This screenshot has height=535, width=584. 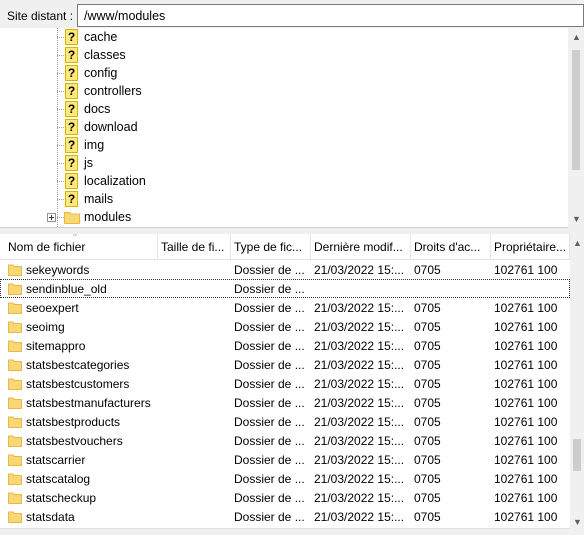 I want to click on tree-item-docs: ? docs, so click(x=284, y=109).